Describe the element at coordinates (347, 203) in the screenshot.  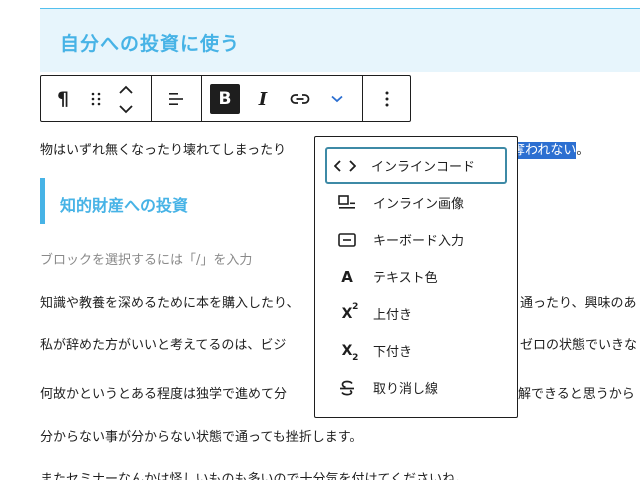
I see `inline-image-icon` at that location.